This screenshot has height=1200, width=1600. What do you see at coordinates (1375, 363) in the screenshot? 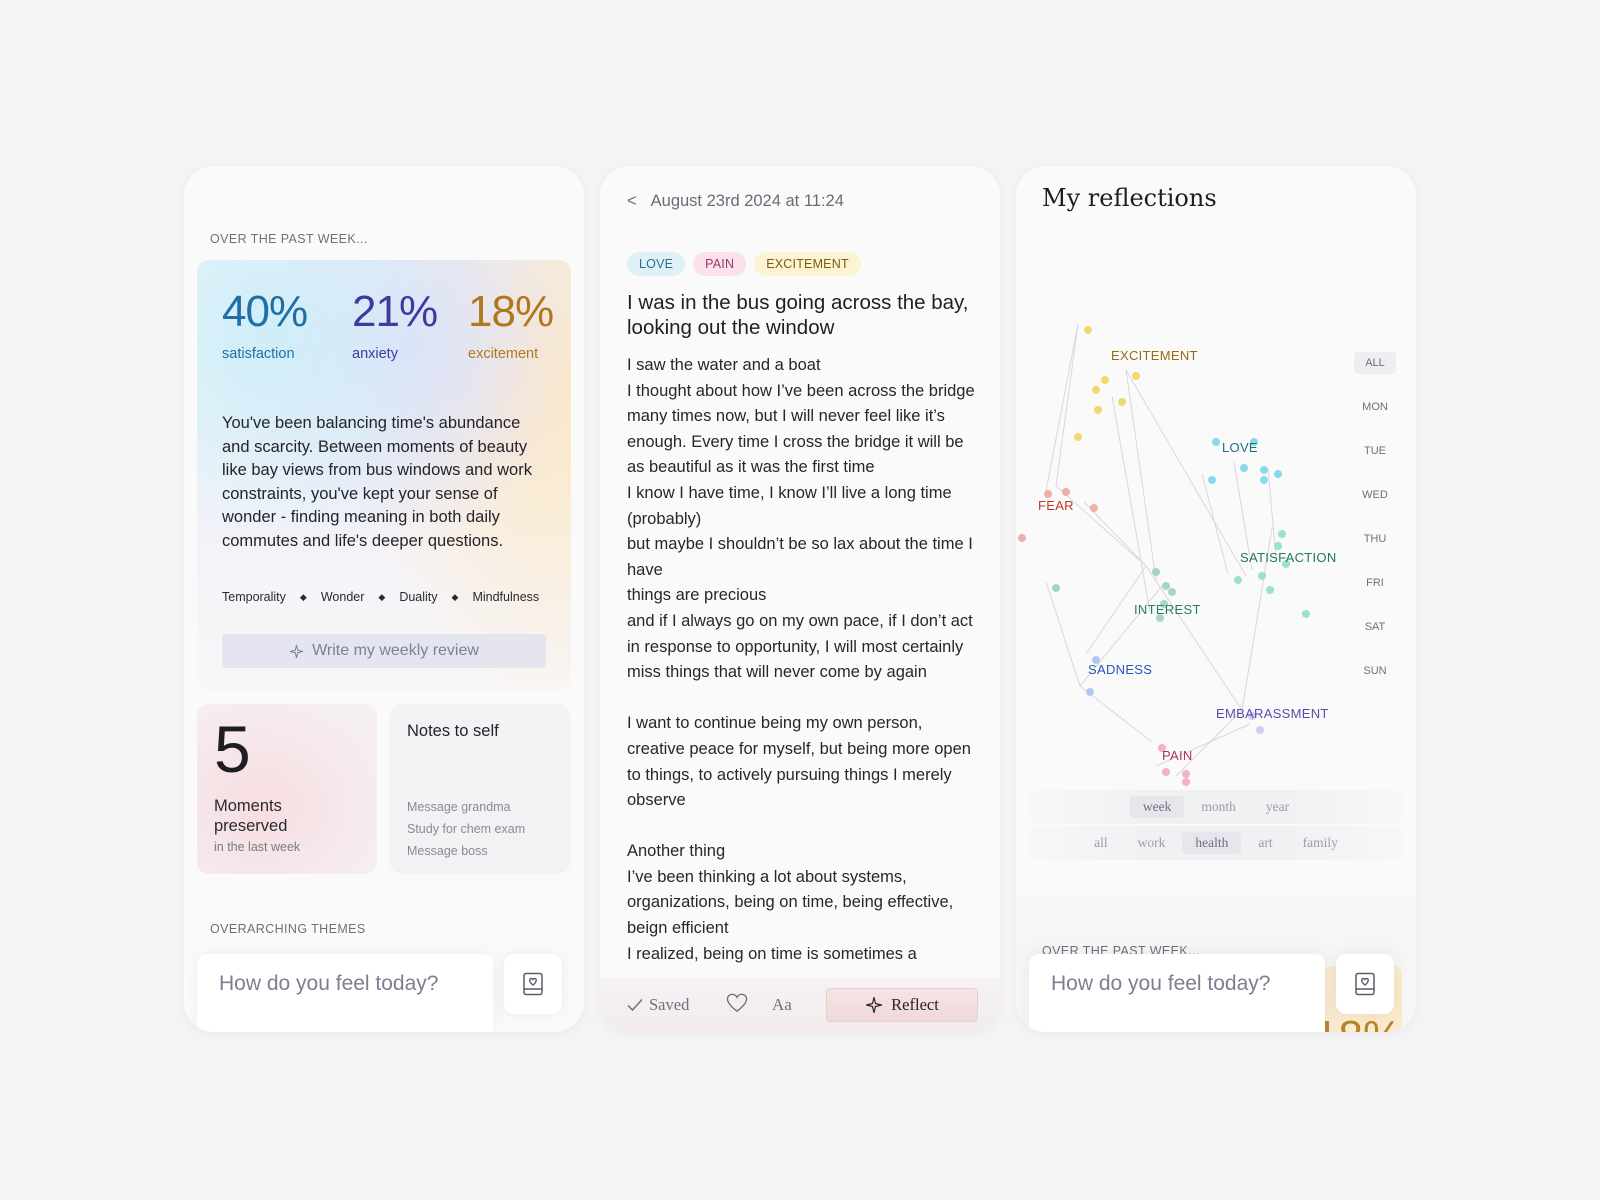
I see `day-filter-item: ALL` at bounding box center [1375, 363].